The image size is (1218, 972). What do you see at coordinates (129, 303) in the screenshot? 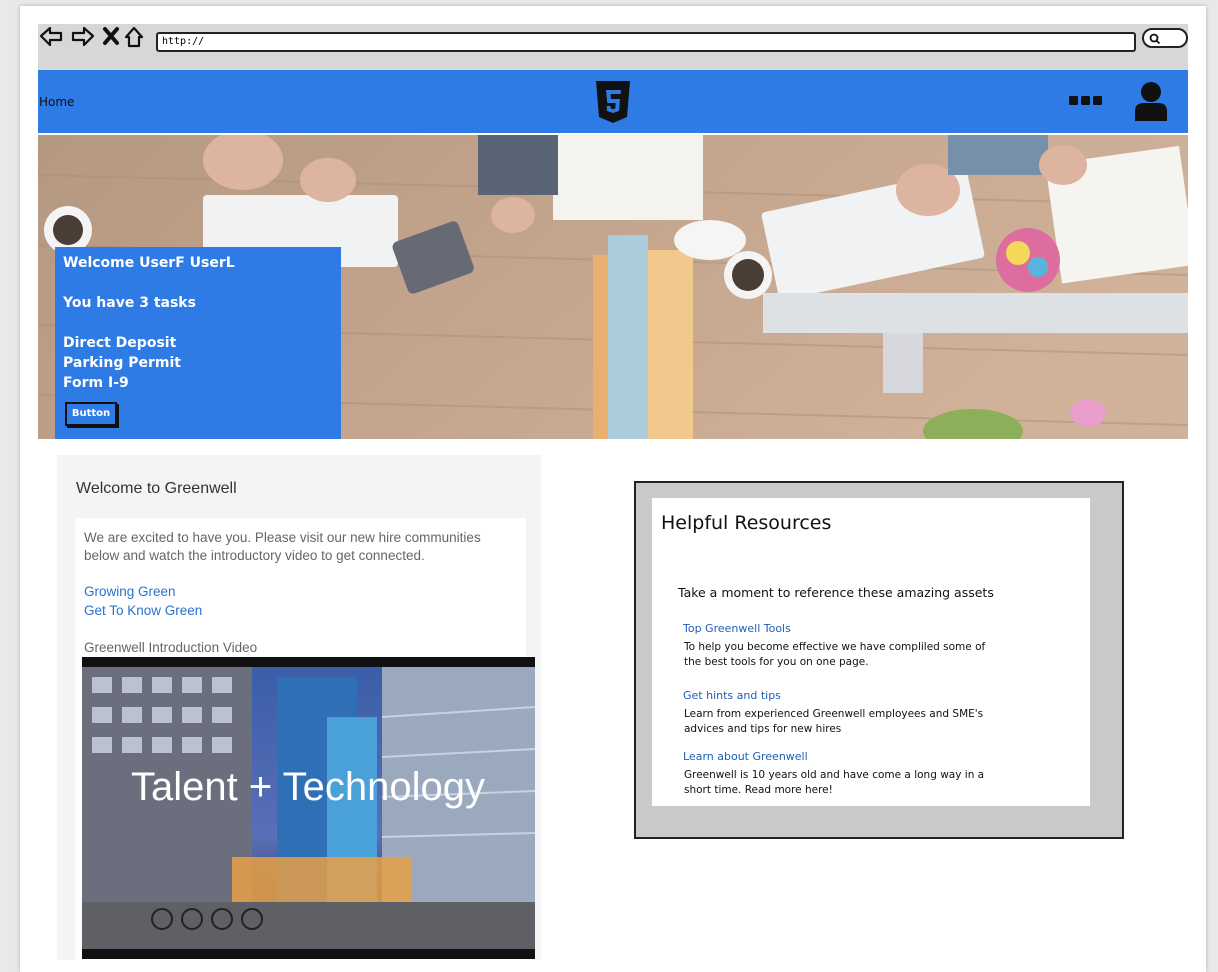
I see `tasks-summary: You have 3 tasks` at bounding box center [129, 303].